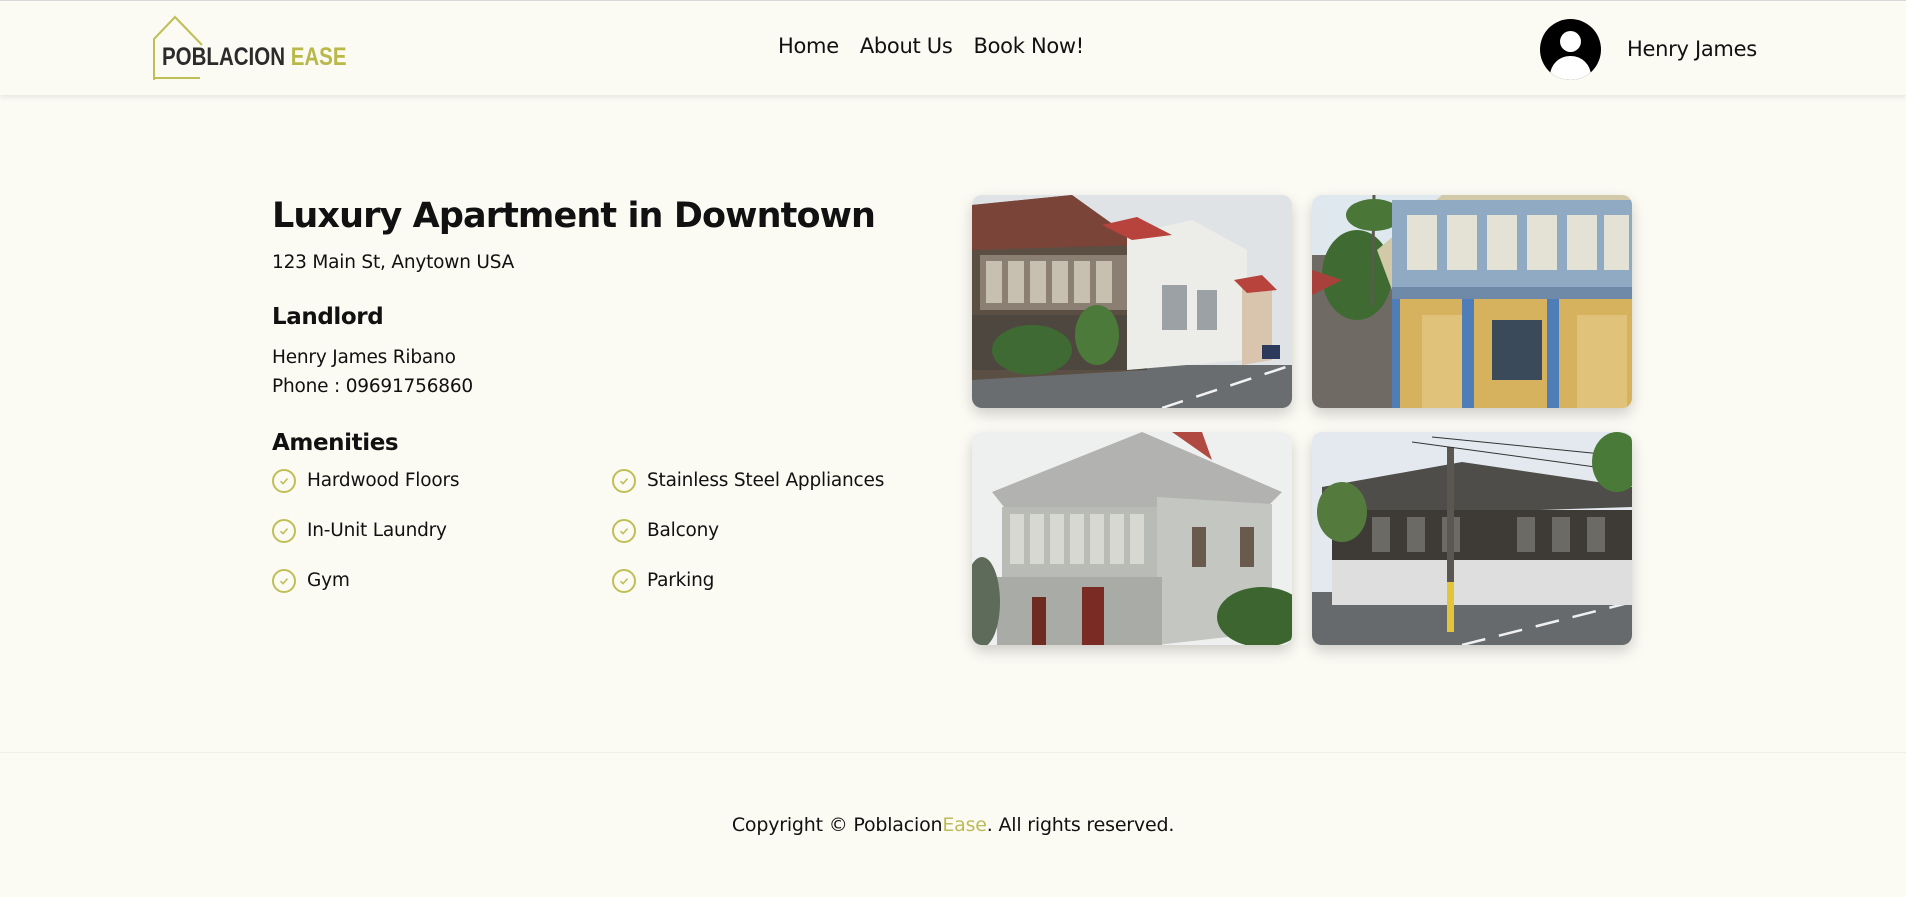 The width and height of the screenshot is (1906, 897). Describe the element at coordinates (393, 262) in the screenshot. I see `listing-address: 123 Main St, Anytown USA` at that location.